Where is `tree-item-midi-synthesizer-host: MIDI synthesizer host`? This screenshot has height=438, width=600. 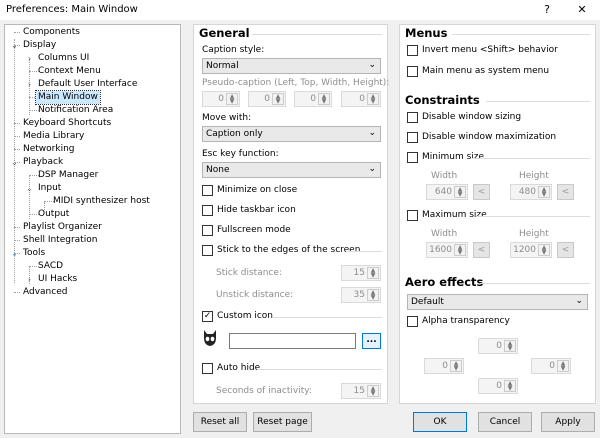 tree-item-midi-synthesizer-host: MIDI synthesizer host is located at coordinates (101, 201).